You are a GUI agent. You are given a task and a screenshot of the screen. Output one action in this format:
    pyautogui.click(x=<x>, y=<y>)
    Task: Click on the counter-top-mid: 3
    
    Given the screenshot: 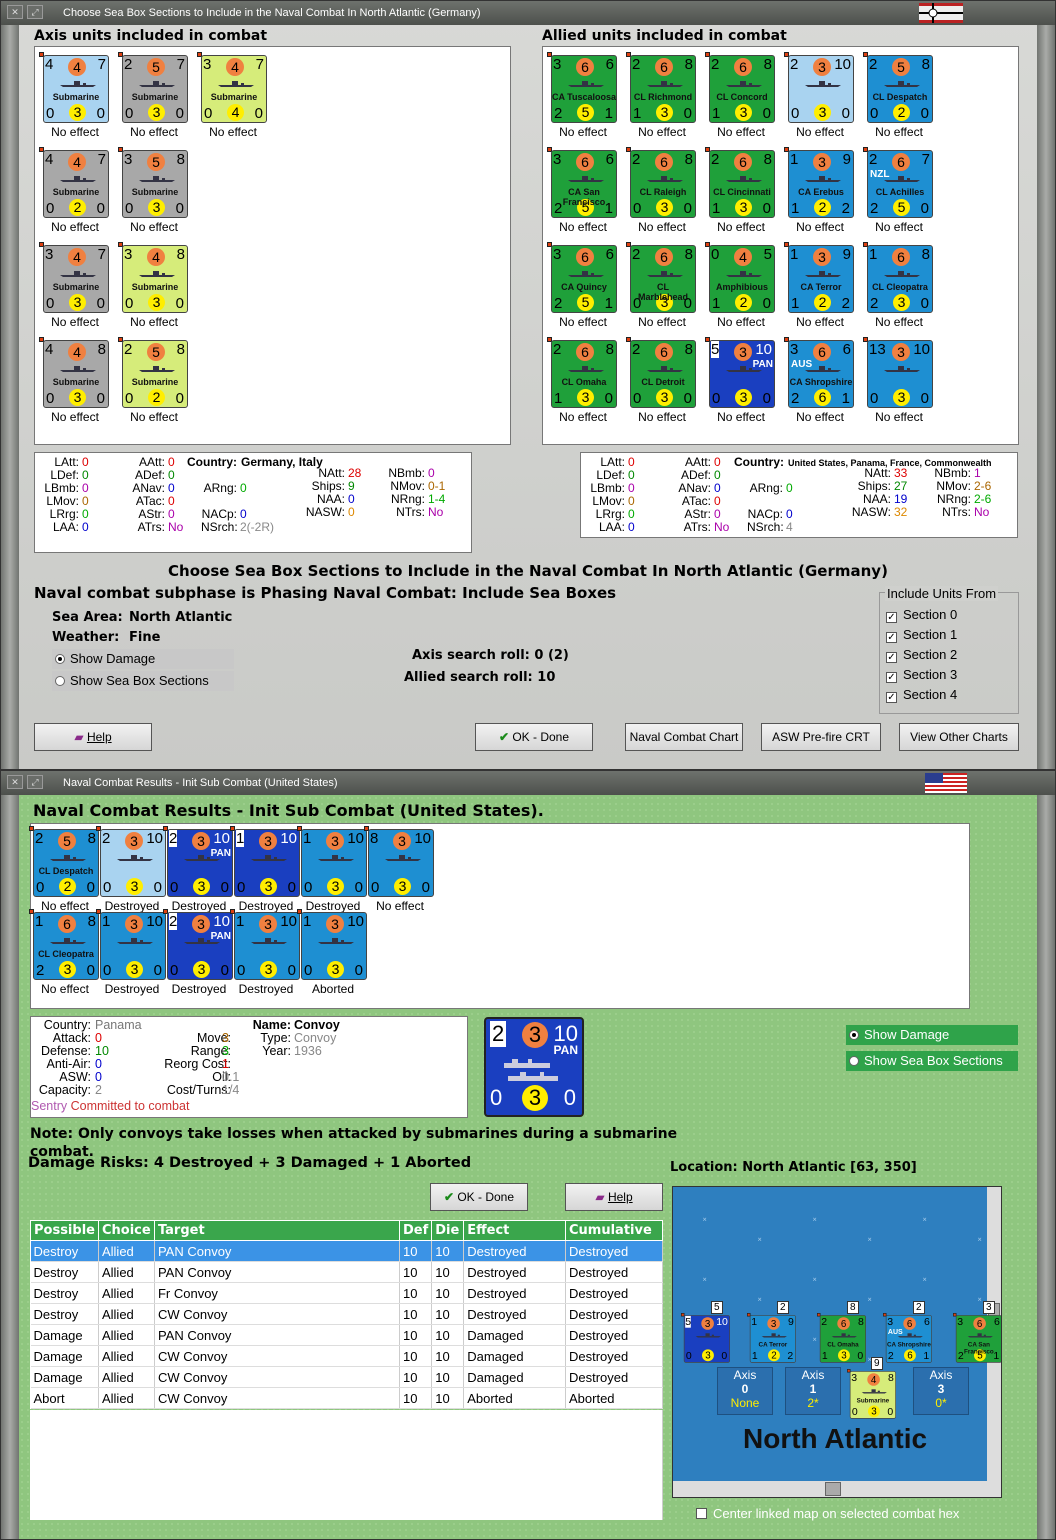 What is the action you would take?
    pyautogui.click(x=707, y=1323)
    